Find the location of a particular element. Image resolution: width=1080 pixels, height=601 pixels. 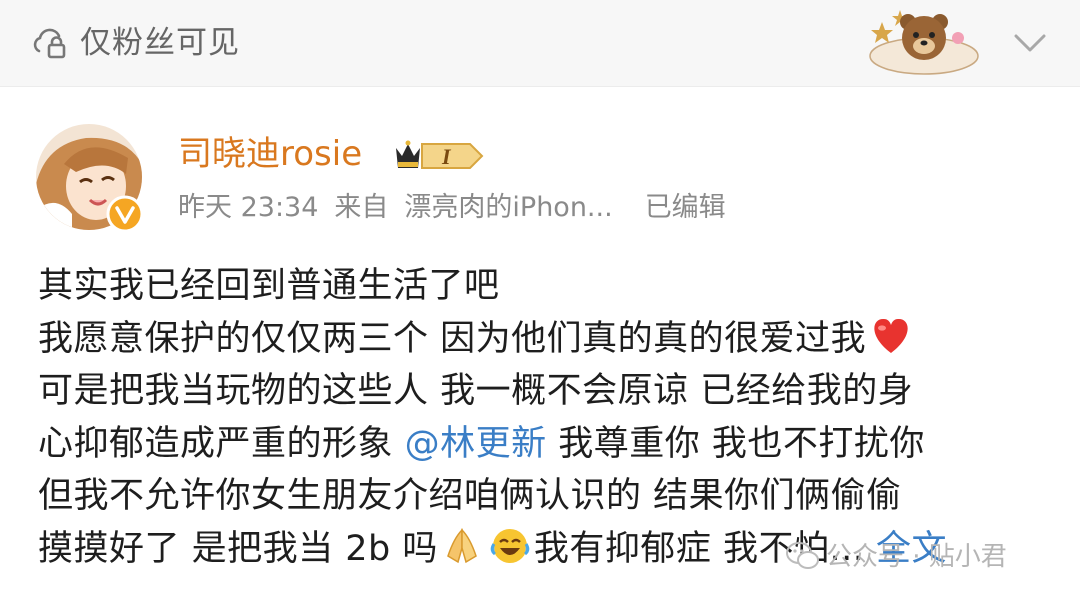

bear-badge-decoration is located at coordinates (924, 42).